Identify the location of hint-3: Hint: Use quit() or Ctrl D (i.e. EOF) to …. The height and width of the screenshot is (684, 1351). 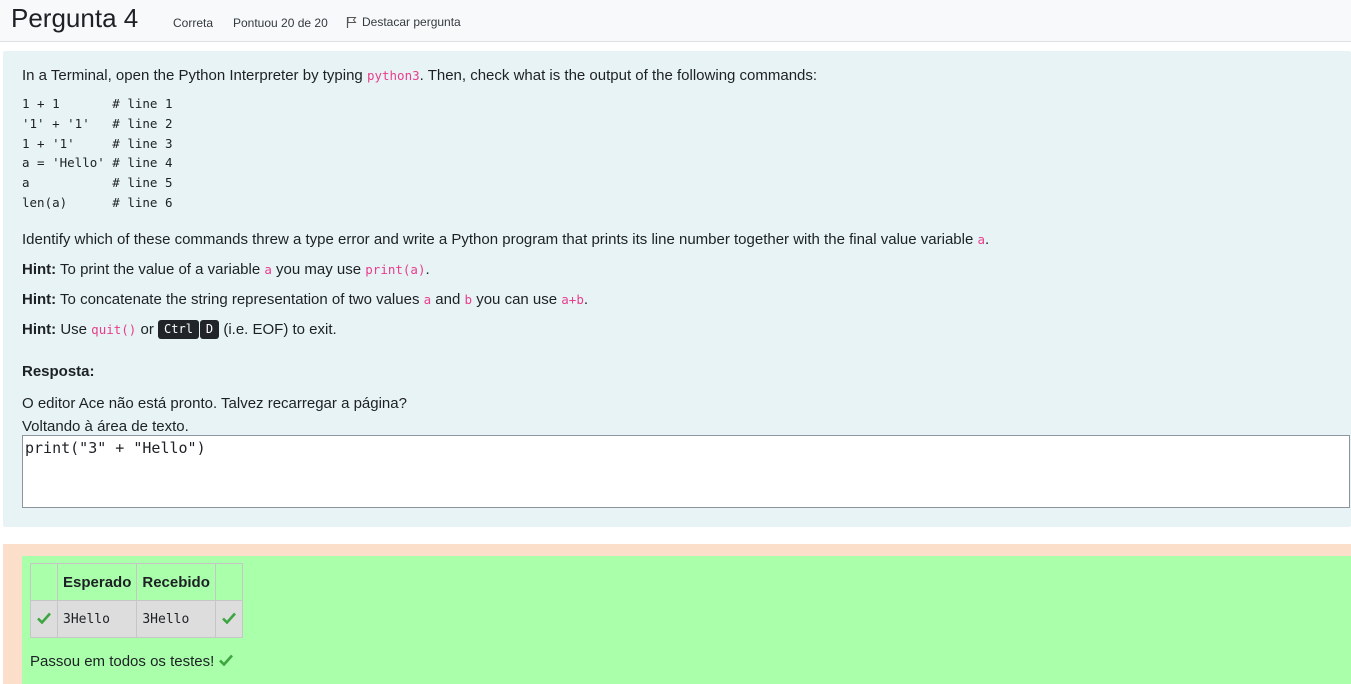
(179, 329).